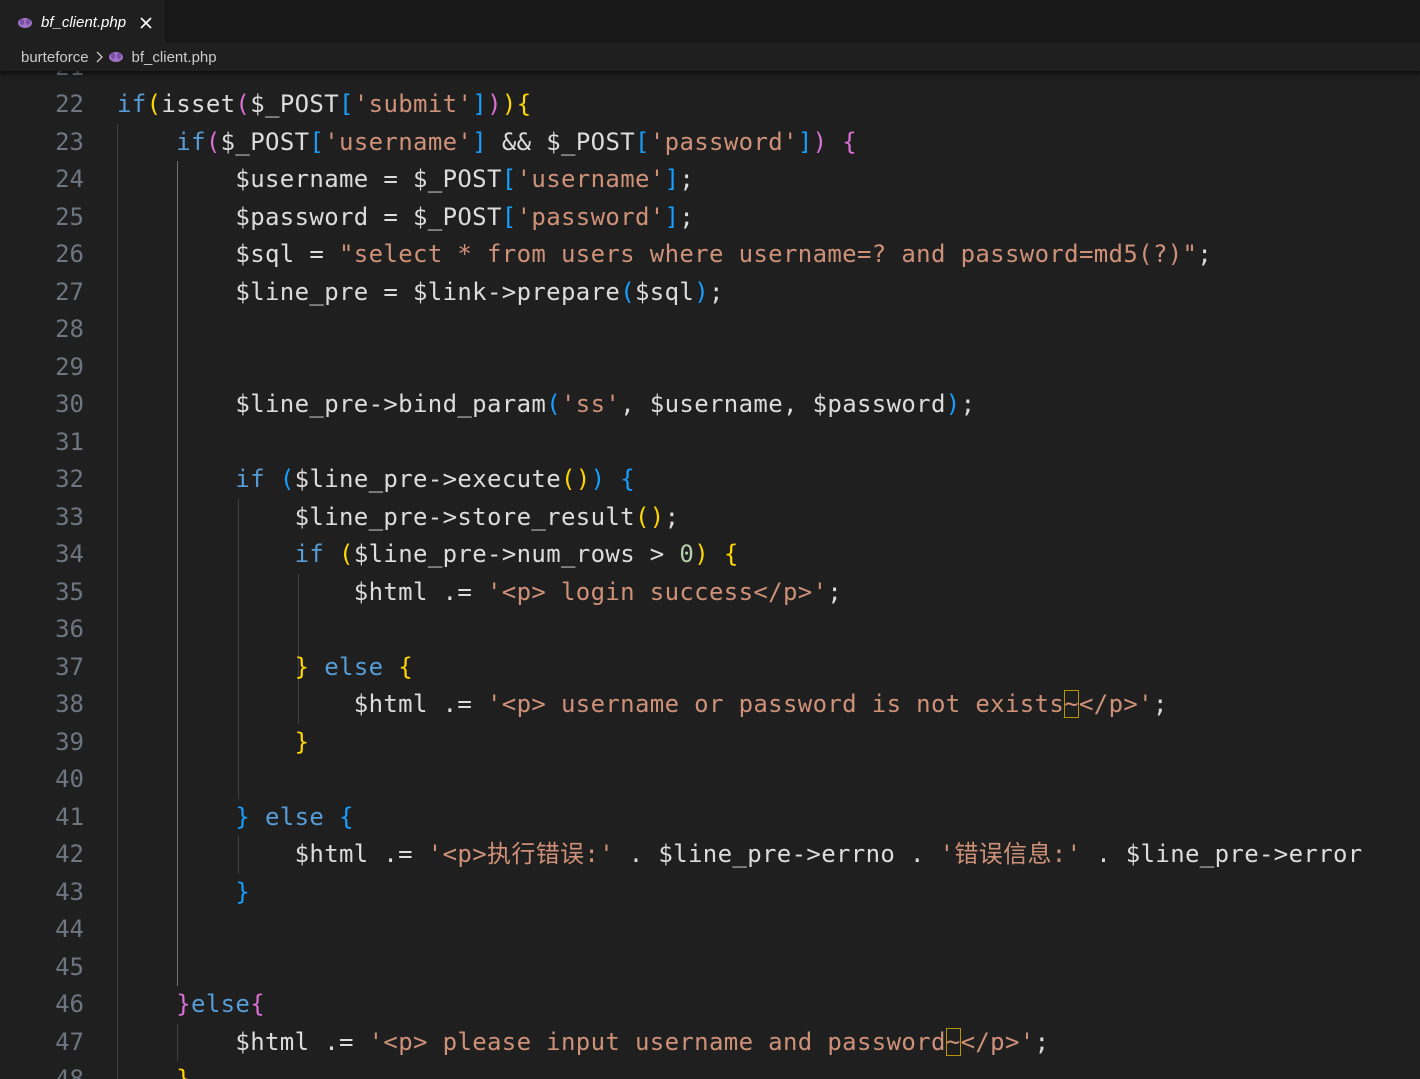 The image size is (1420, 1079). I want to click on code-line: $username = $_POST['username'];, so click(405, 180).